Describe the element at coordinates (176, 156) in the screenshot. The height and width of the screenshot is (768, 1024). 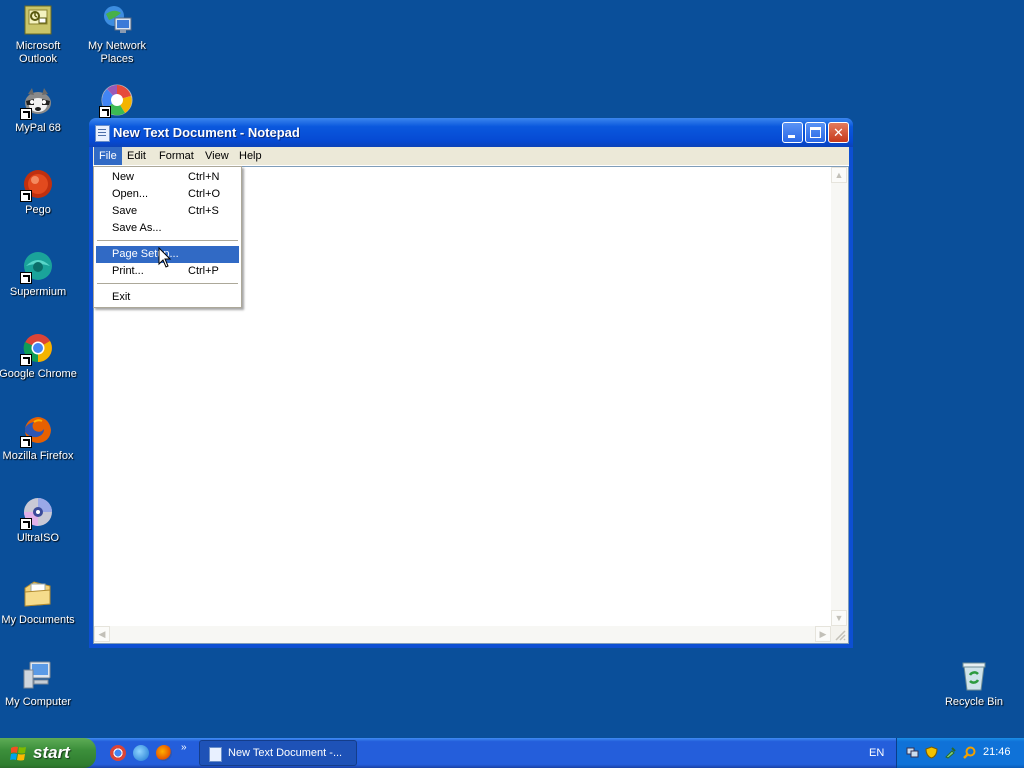
I see `menu-format: Format` at that location.